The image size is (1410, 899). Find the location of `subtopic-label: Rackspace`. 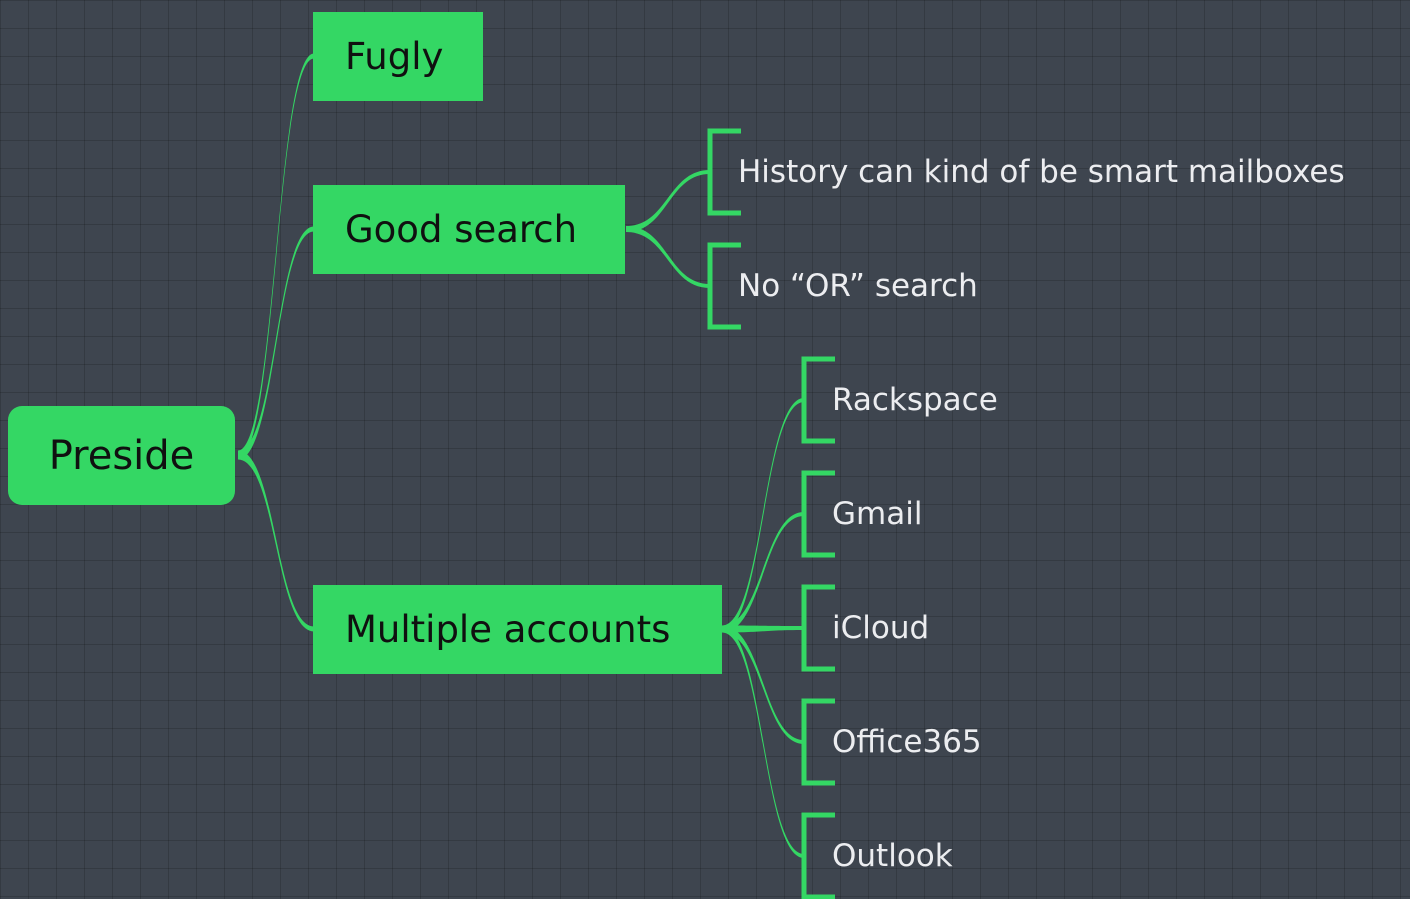

subtopic-label: Rackspace is located at coordinates (915, 400).